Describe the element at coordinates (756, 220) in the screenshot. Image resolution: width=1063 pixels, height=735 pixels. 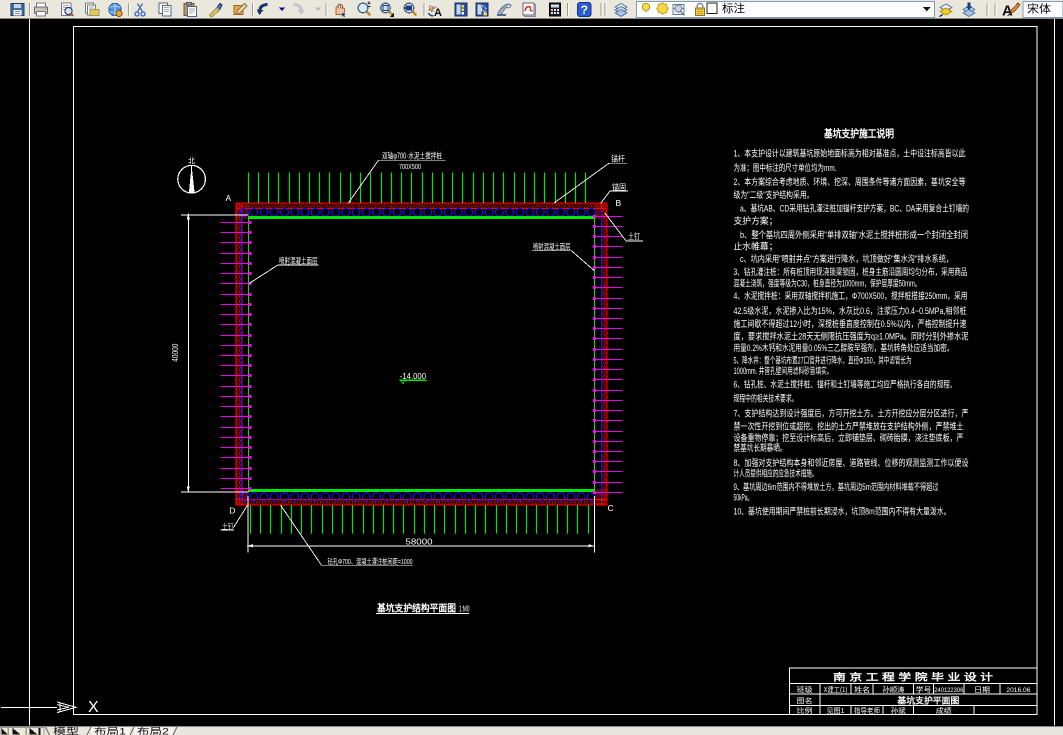
I see `svg-text: 支护方案；` at that location.